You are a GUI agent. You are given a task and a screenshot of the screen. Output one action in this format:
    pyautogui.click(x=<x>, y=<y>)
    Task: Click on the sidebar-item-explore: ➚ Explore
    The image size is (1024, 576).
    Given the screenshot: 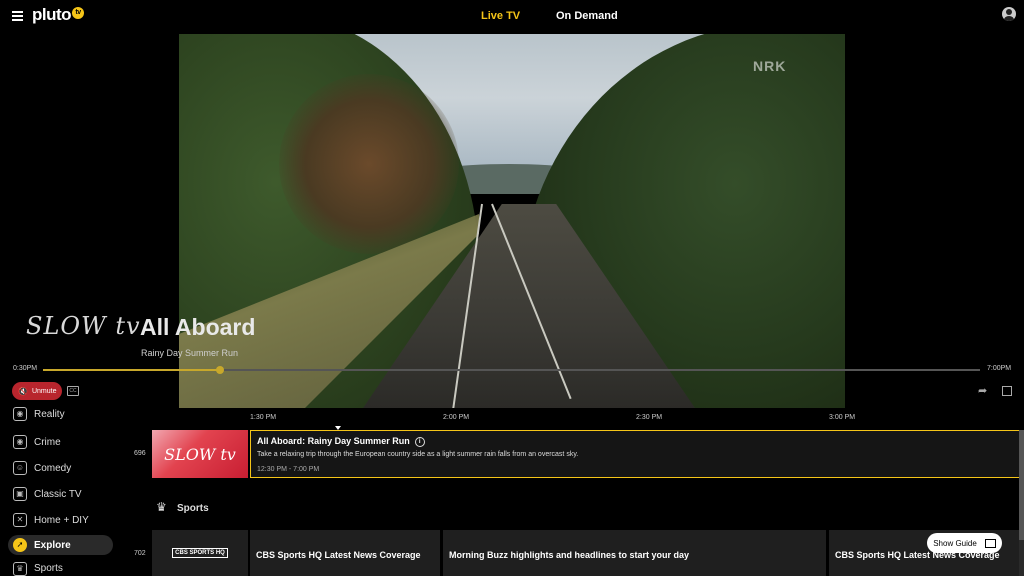 What is the action you would take?
    pyautogui.click(x=60, y=545)
    